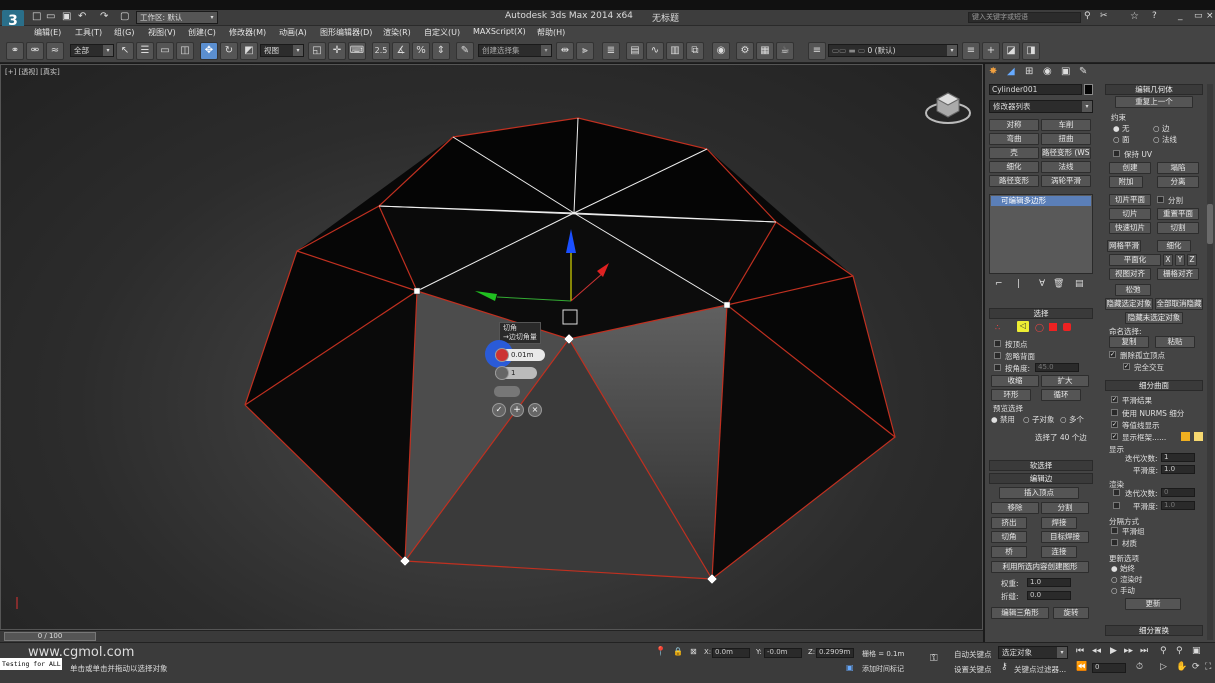 The image size is (1215, 683). I want to click on add-time-tag-icon: ▣, so click(850, 667).